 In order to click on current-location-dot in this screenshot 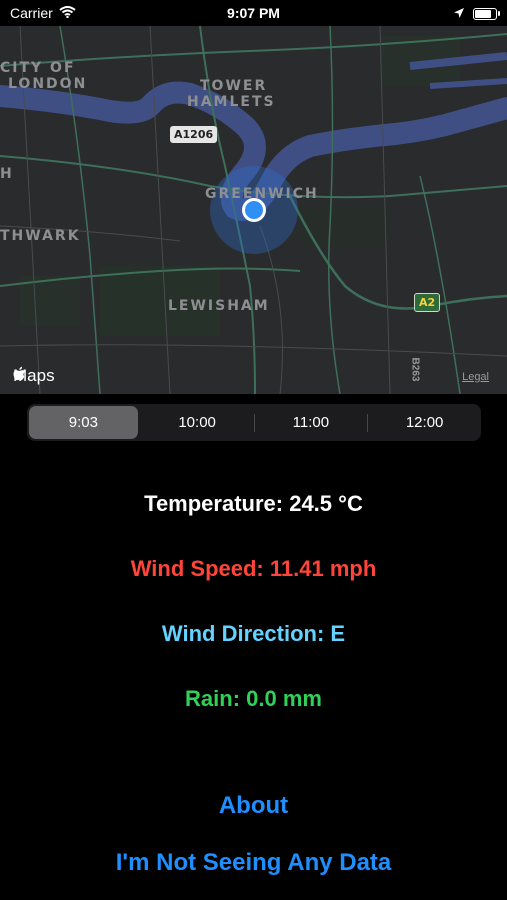, I will do `click(254, 210)`.